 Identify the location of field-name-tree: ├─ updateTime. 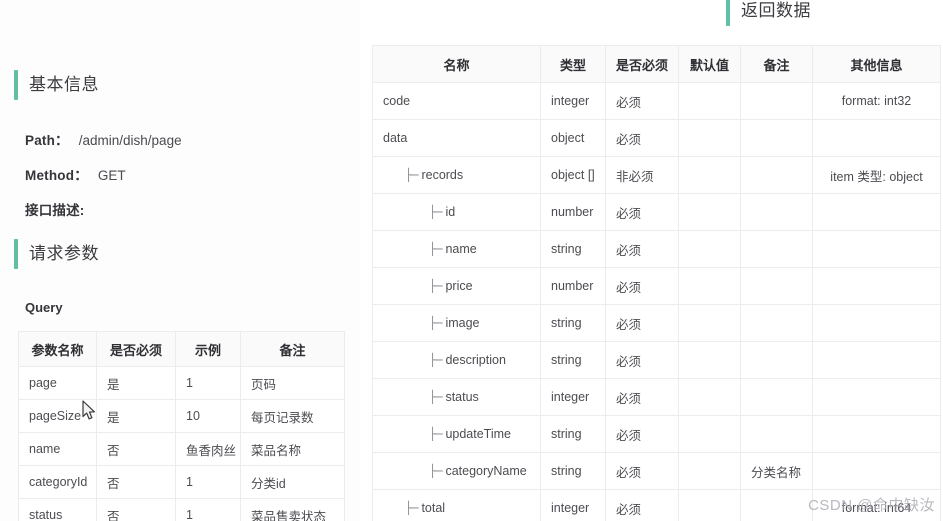
(456, 434).